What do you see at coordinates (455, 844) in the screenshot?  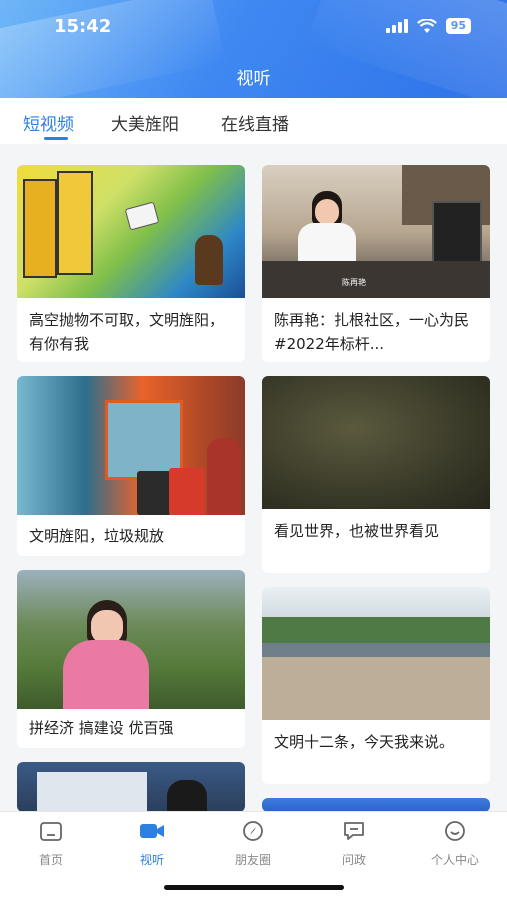 I see `nav-profile: 个人中心` at bounding box center [455, 844].